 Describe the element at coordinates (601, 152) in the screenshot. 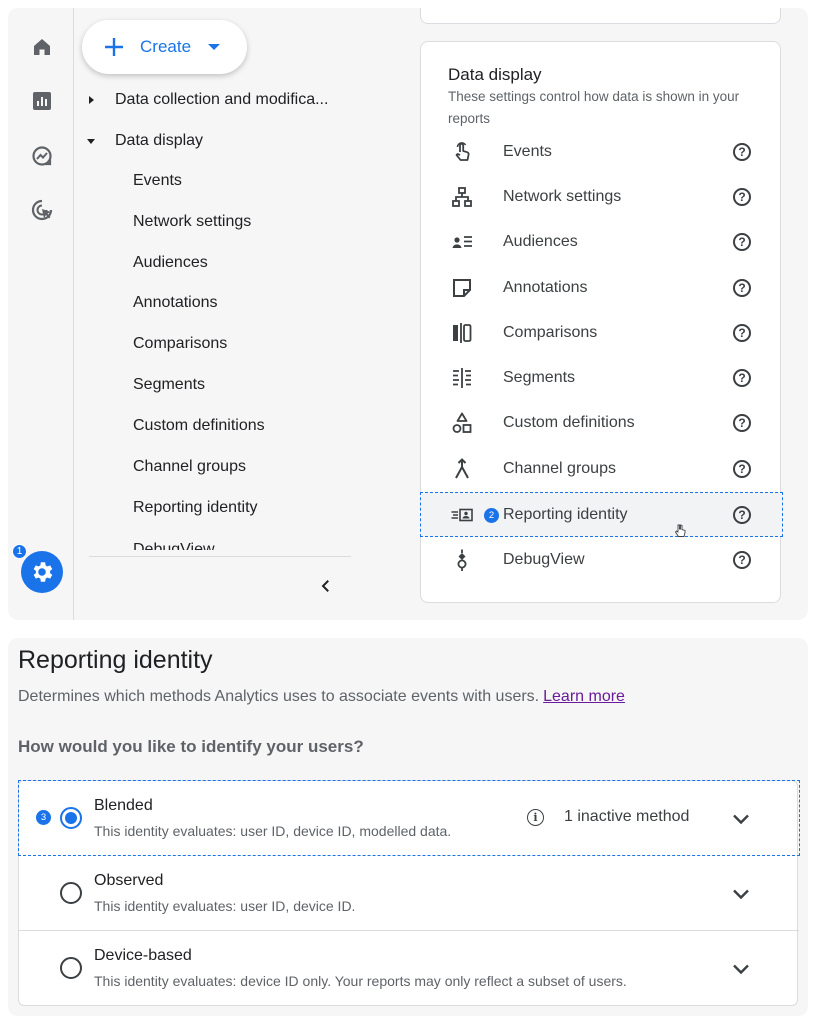

I see `card-row-events: Events ?` at that location.